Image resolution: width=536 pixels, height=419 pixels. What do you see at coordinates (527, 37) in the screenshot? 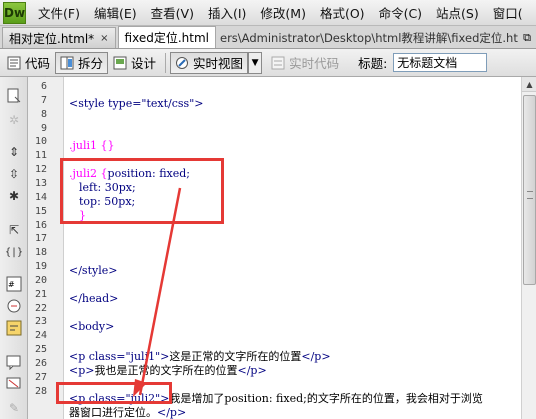
I see `restore-window-icon: ⧉` at bounding box center [527, 37].